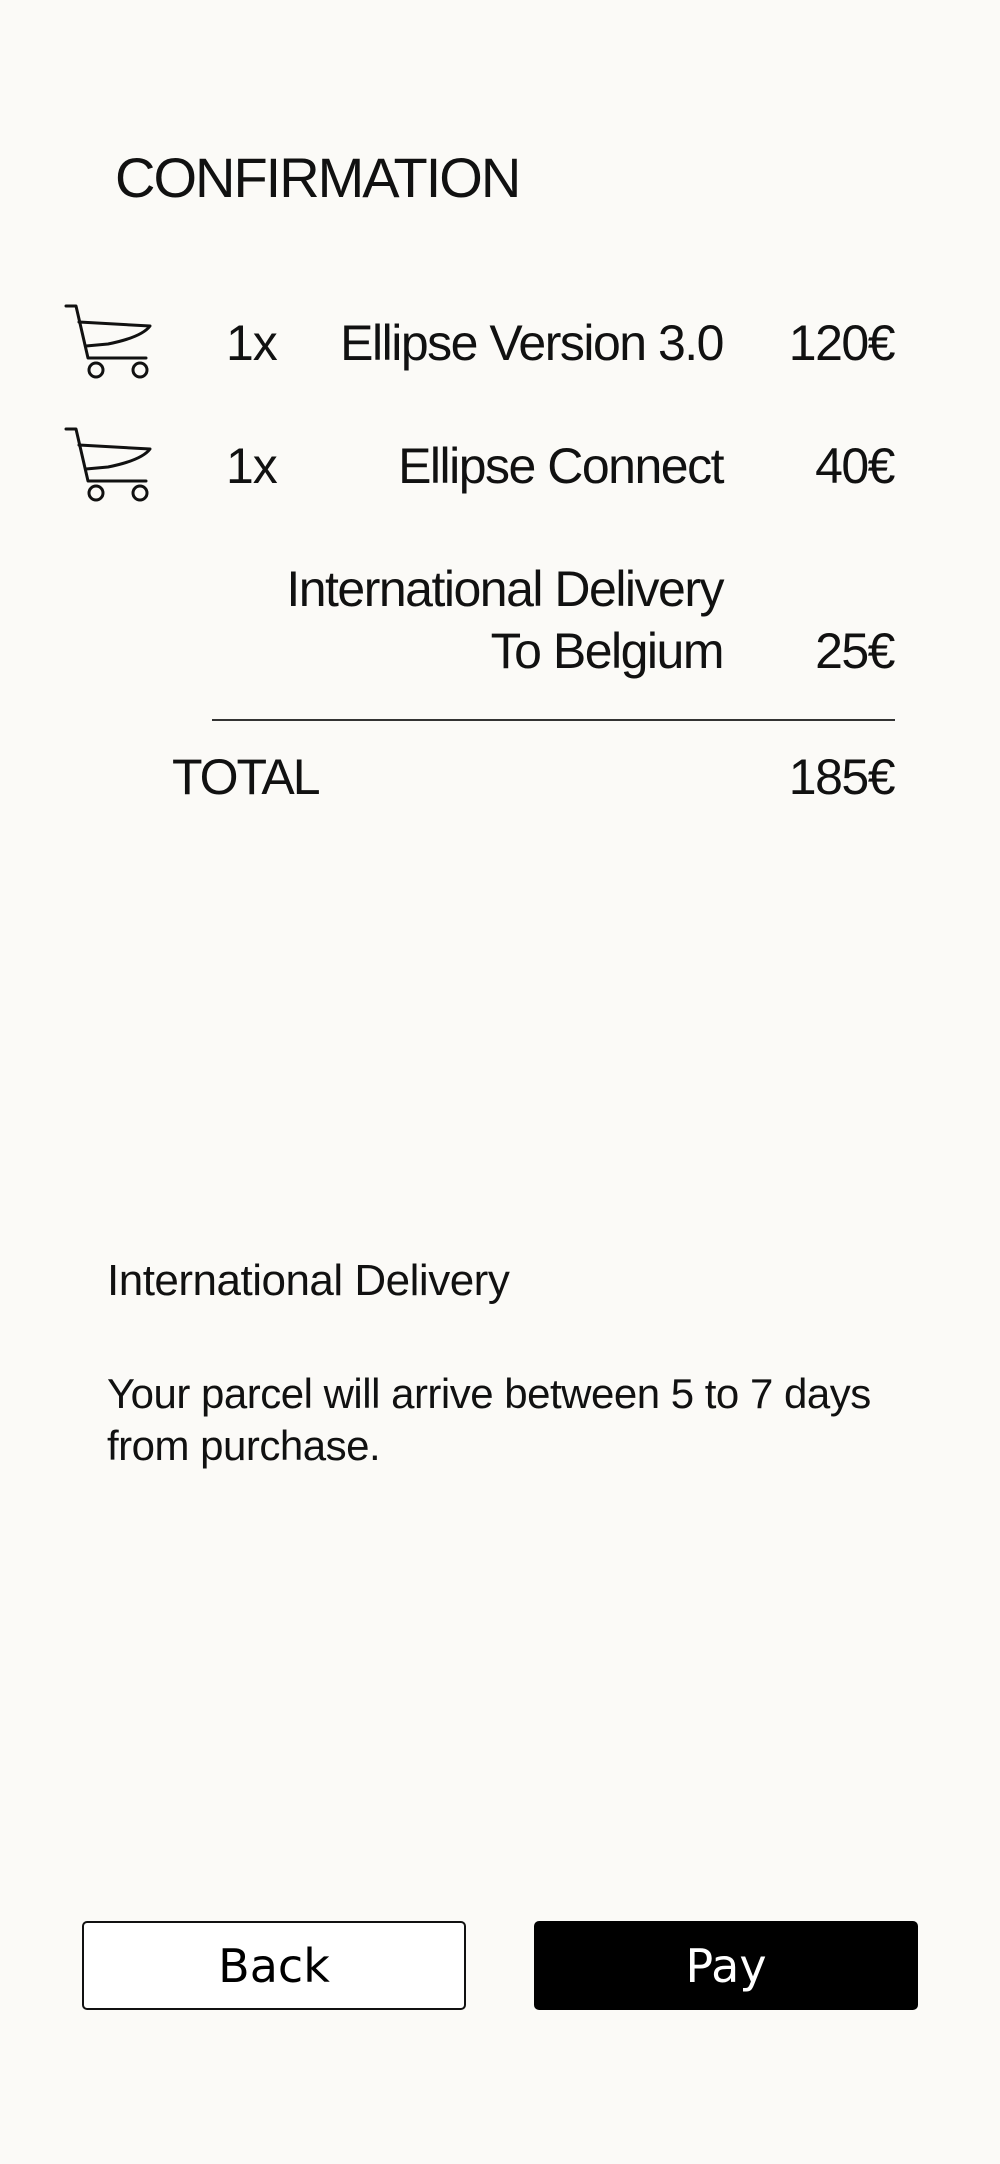 The image size is (1000, 2164). What do you see at coordinates (855, 651) in the screenshot?
I see `delivery-price: 25€` at bounding box center [855, 651].